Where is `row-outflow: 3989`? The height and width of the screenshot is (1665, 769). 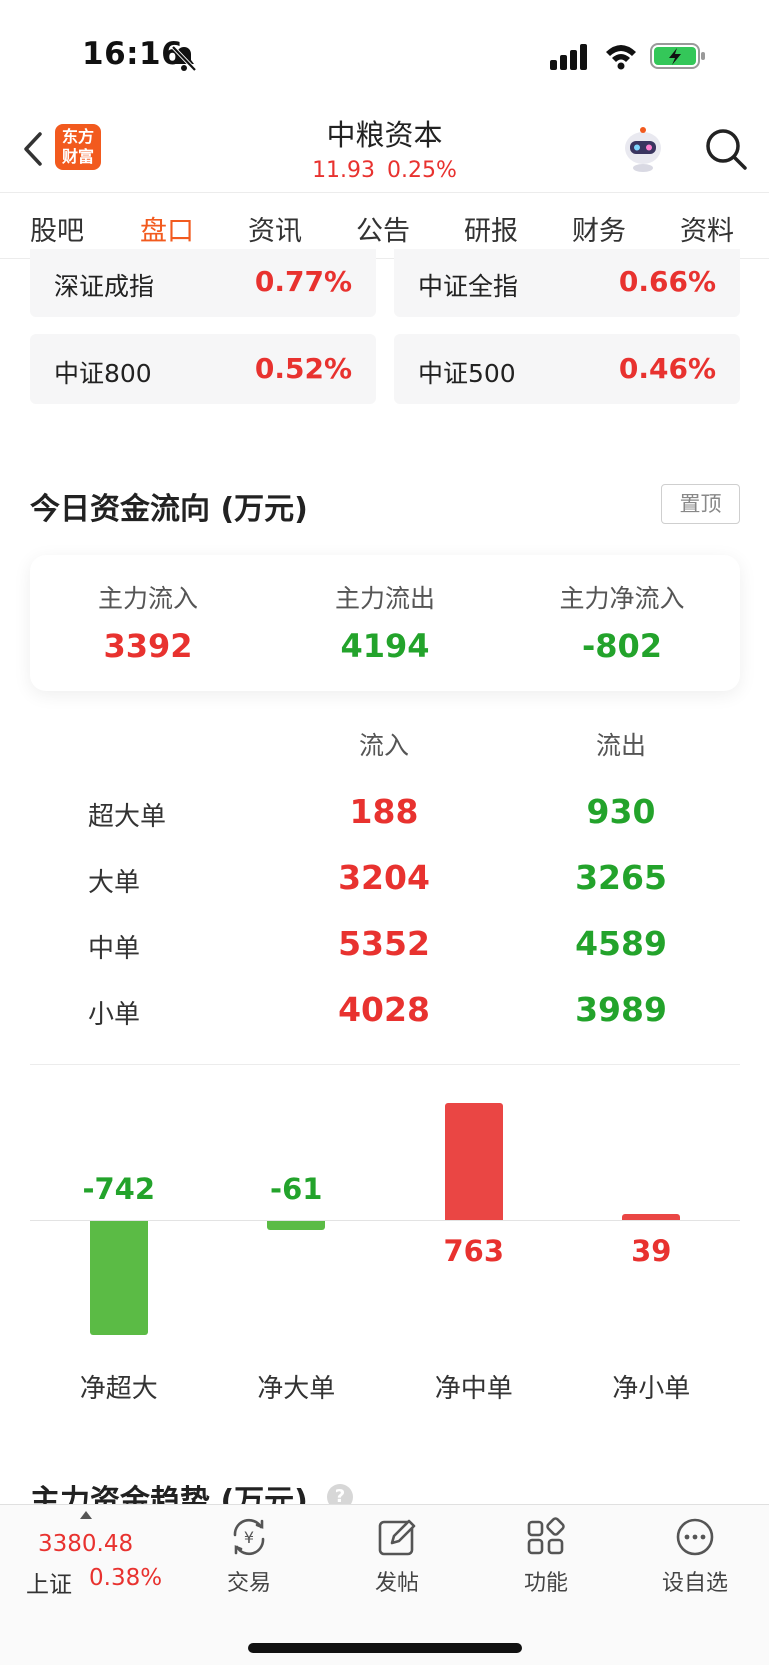 row-outflow: 3989 is located at coordinates (621, 1009).